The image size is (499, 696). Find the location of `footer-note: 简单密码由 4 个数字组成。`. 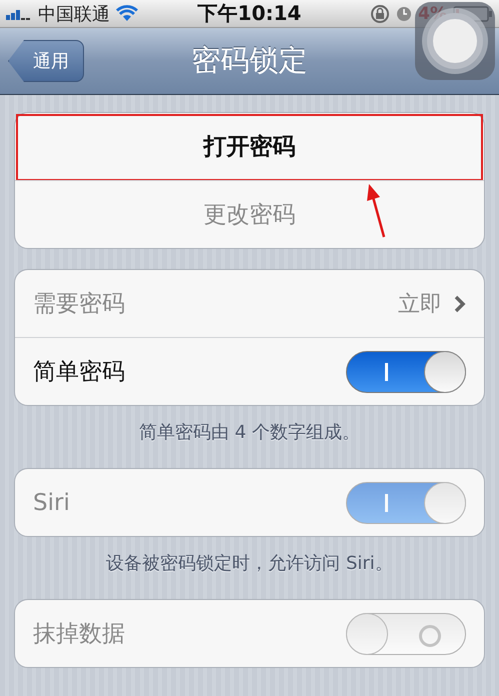

footer-note: 简单密码由 4 个数字组成。 is located at coordinates (249, 432).